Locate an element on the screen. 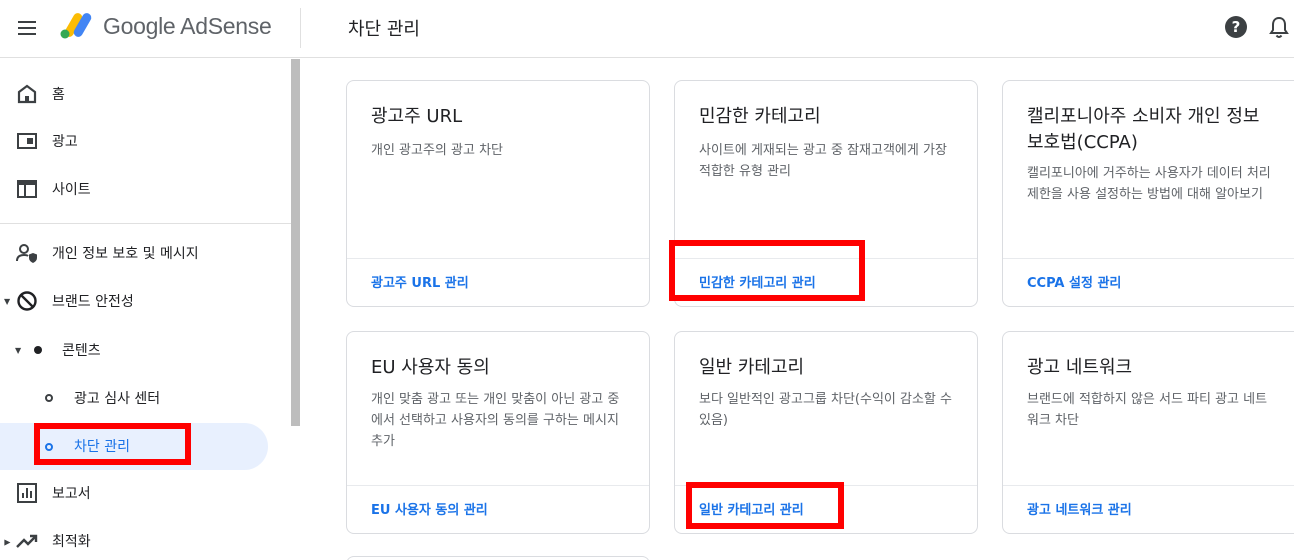  sidebar-item-label: 최적화 is located at coordinates (71, 542).